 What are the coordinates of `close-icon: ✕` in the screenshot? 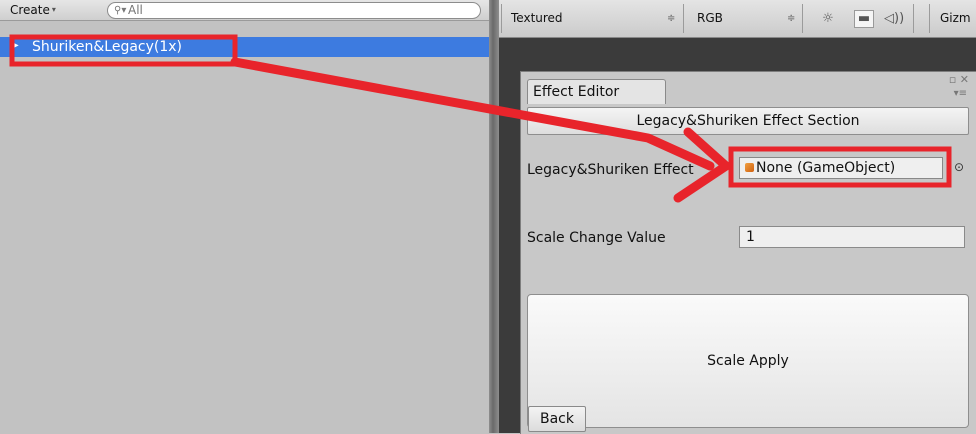 It's located at (964, 79).